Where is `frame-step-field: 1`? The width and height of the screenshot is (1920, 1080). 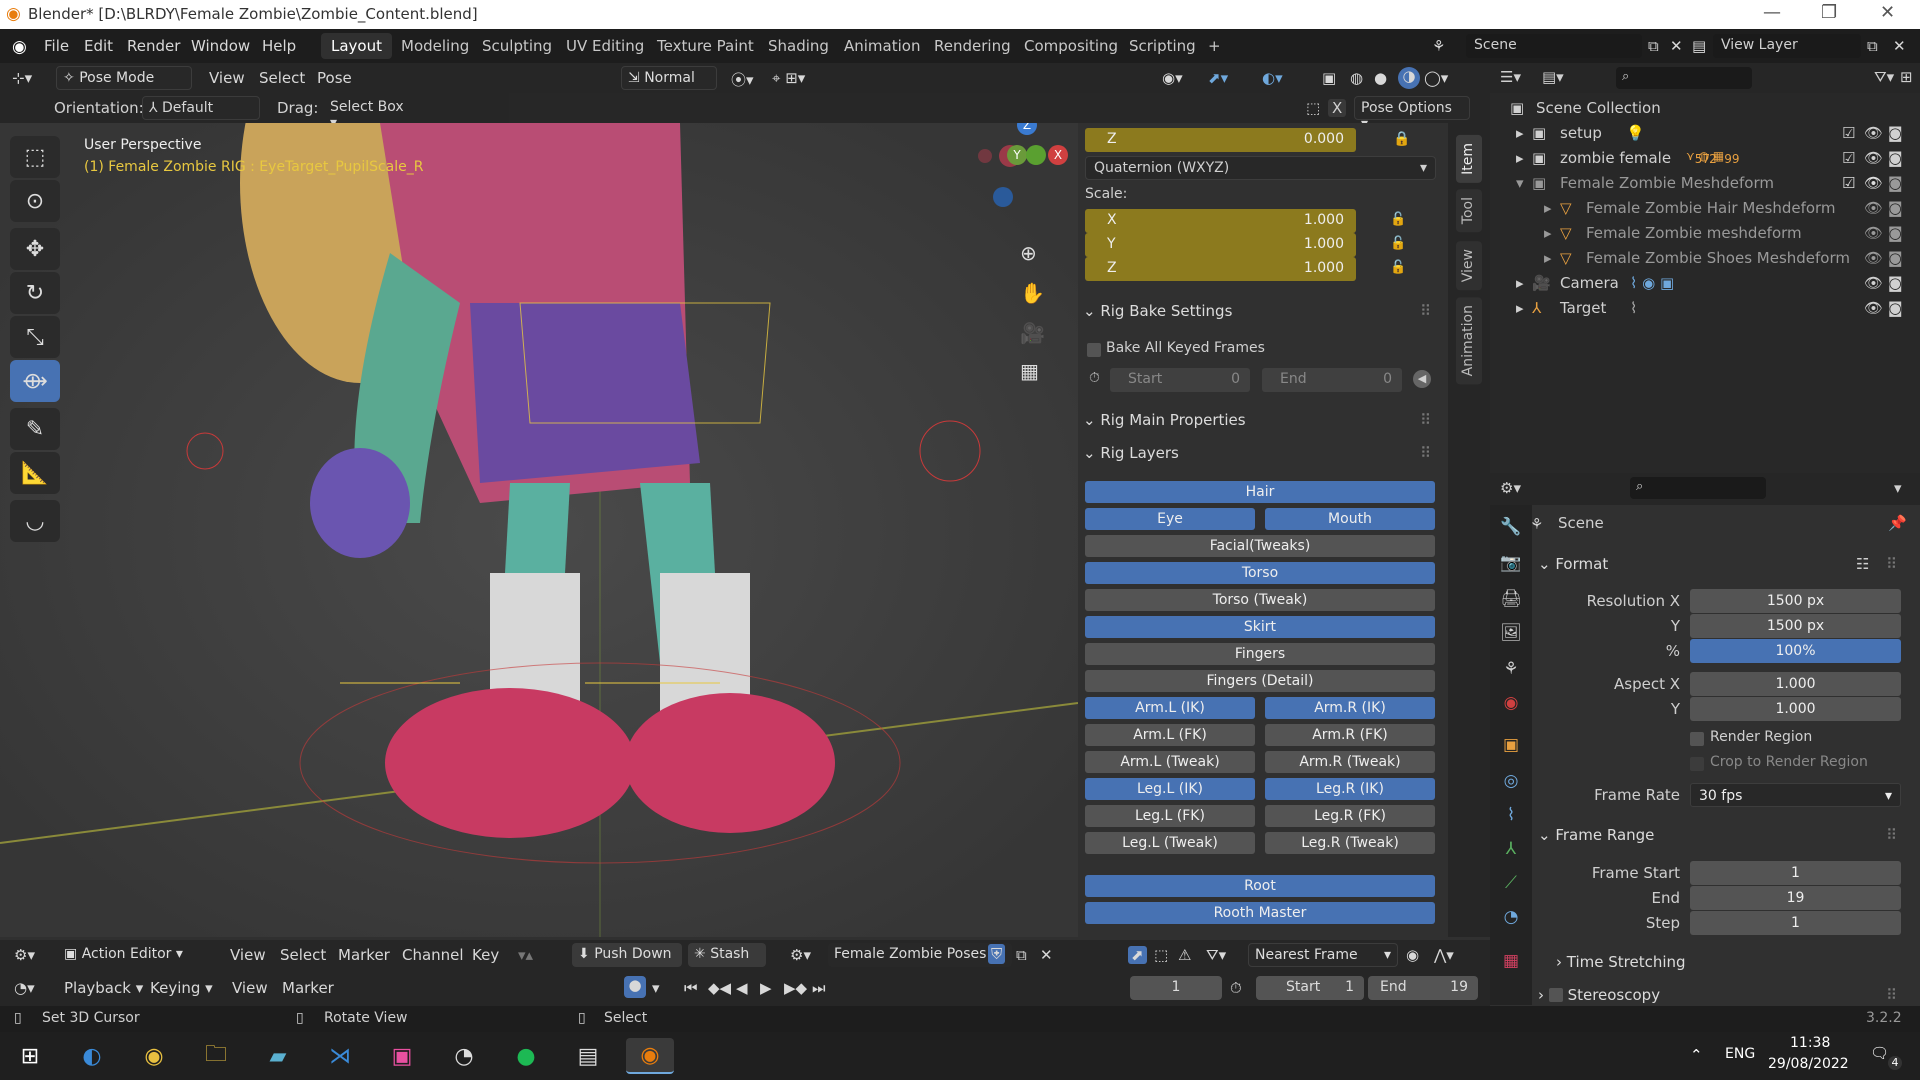
frame-step-field: 1 is located at coordinates (1795, 923).